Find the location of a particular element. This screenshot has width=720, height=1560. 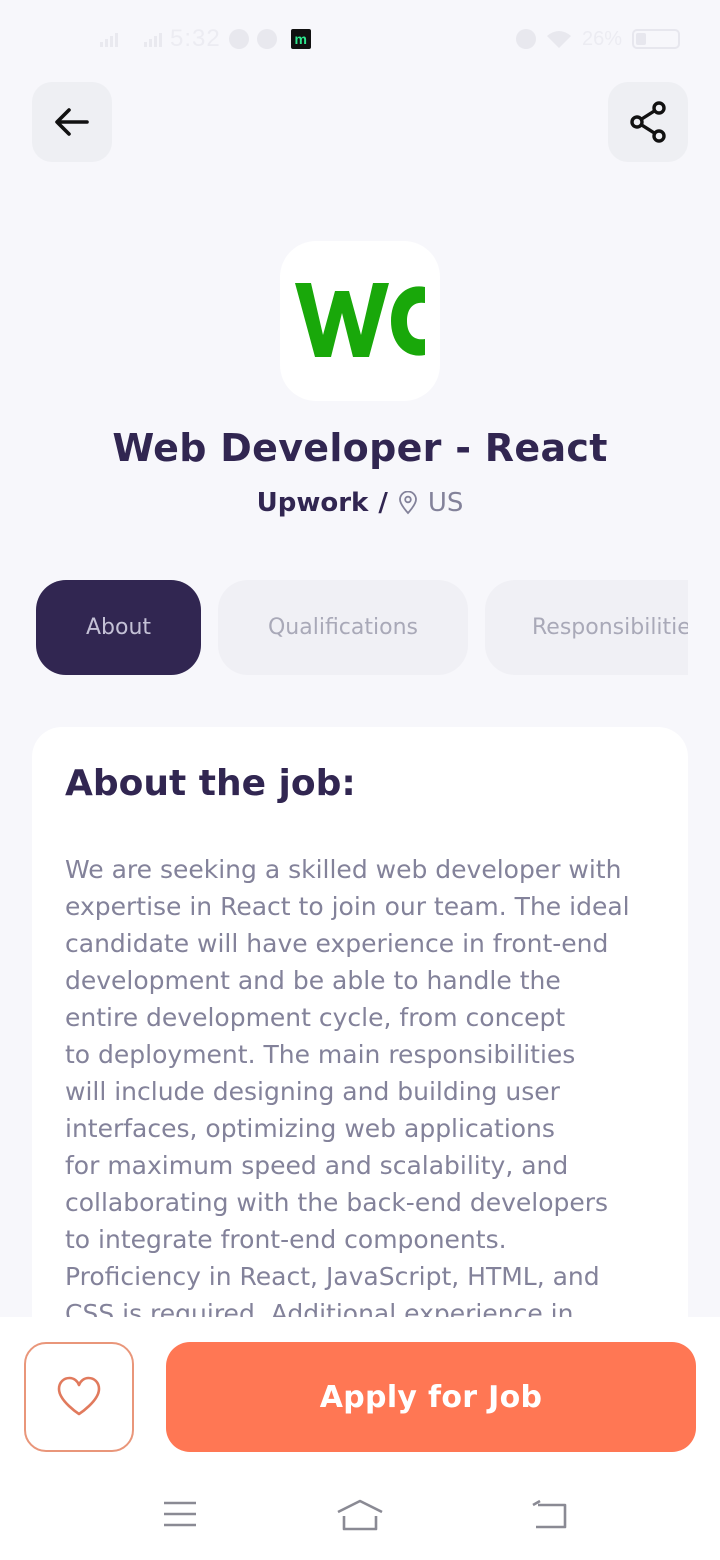

tab-qualifications: Qualifications is located at coordinates (343, 627).